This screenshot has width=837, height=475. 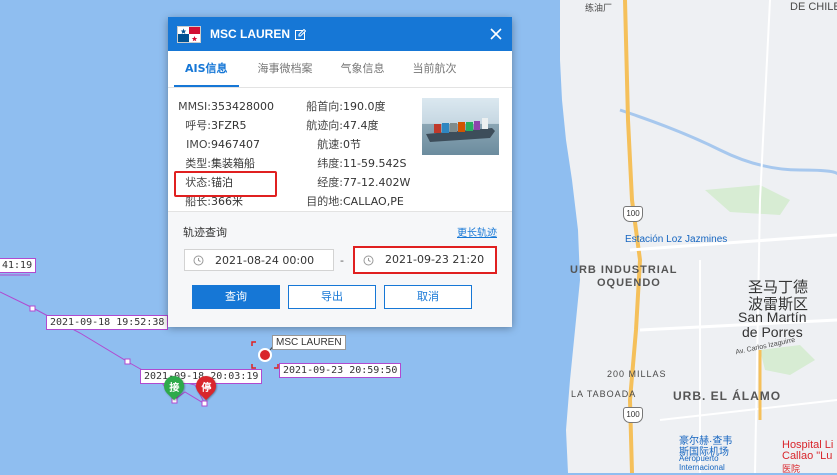 What do you see at coordinates (265, 355) in the screenshot?
I see `ship-marker-icon` at bounding box center [265, 355].